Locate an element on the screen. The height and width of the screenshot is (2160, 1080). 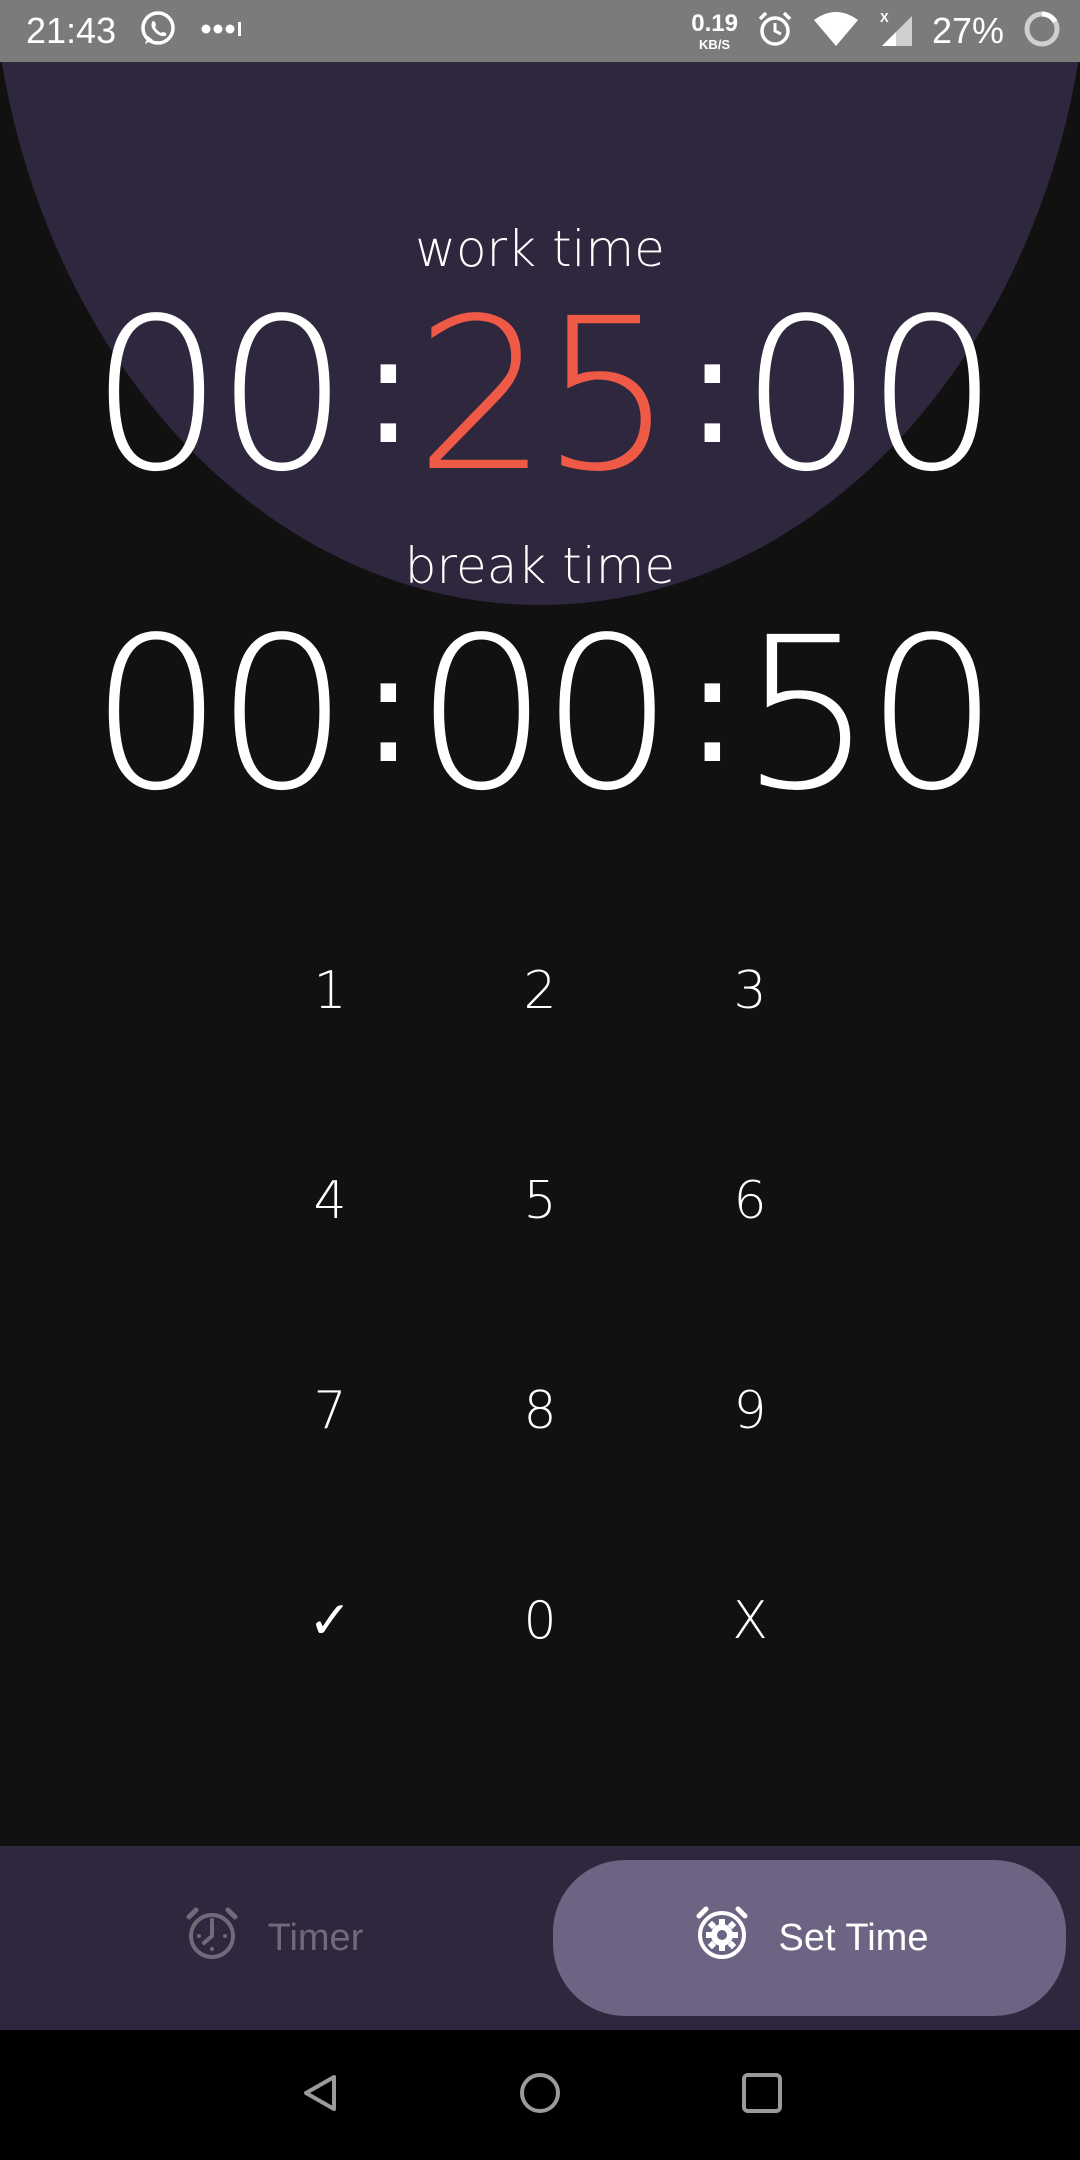
key-3: 3 is located at coordinates (750, 991).